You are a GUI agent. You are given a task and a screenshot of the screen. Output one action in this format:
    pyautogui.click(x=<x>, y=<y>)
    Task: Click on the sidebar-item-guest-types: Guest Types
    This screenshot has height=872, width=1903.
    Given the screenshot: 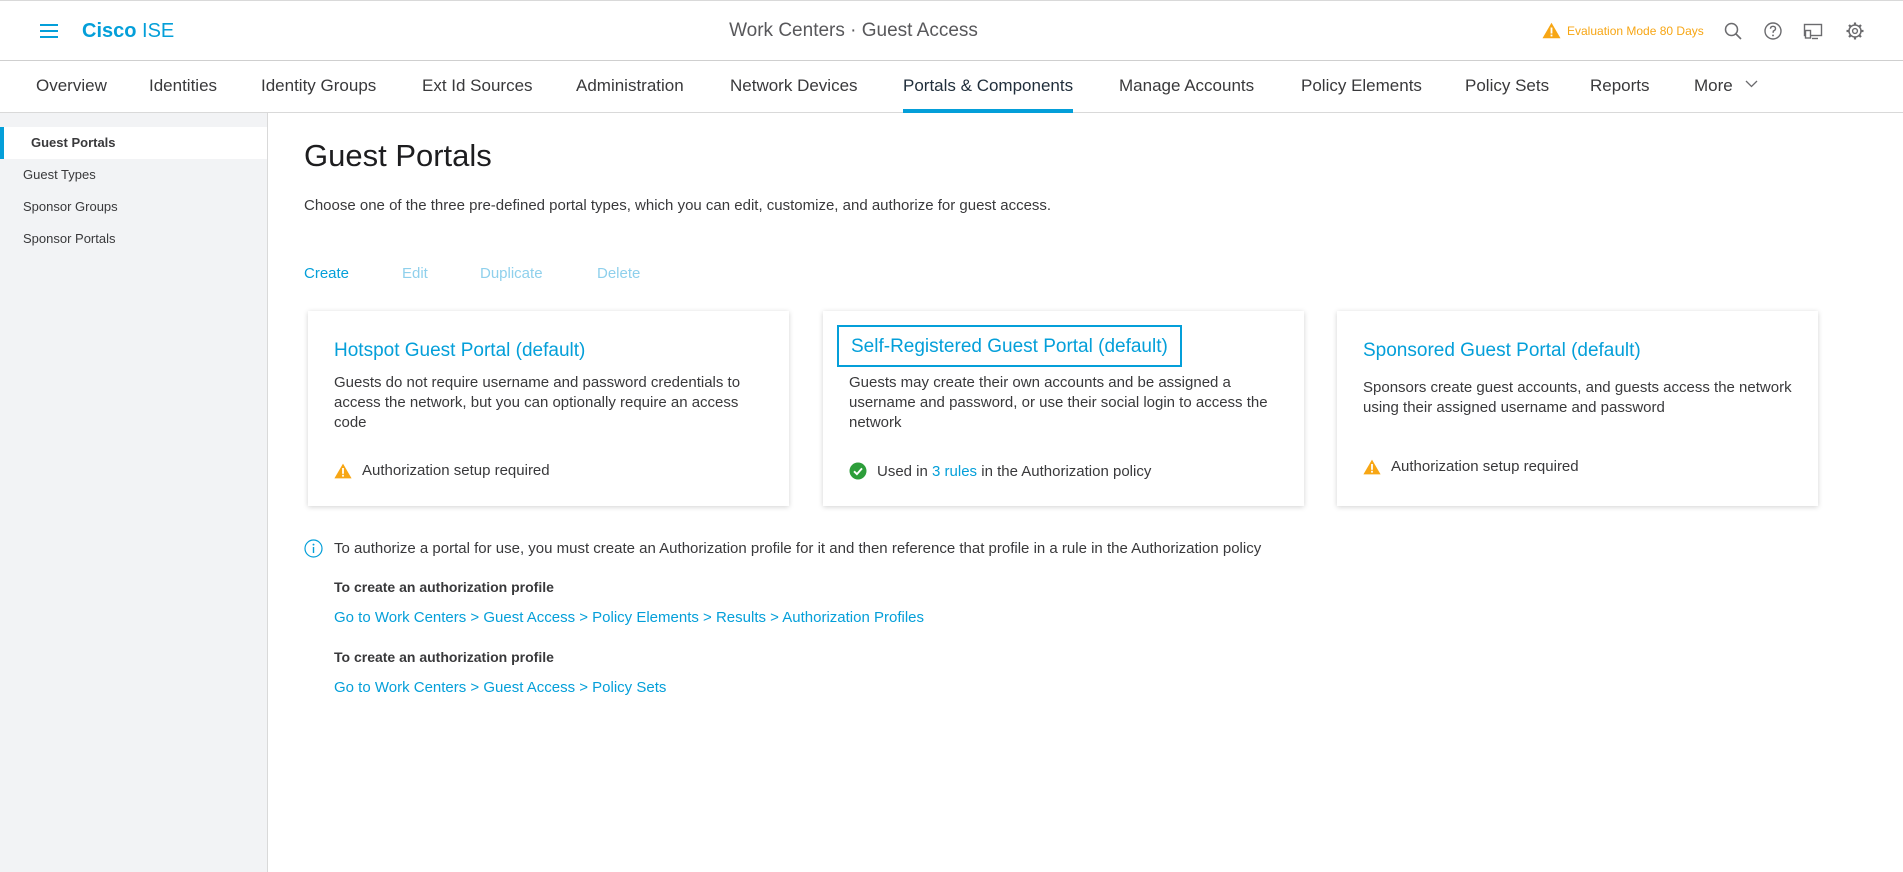 What is the action you would take?
    pyautogui.click(x=133, y=175)
    